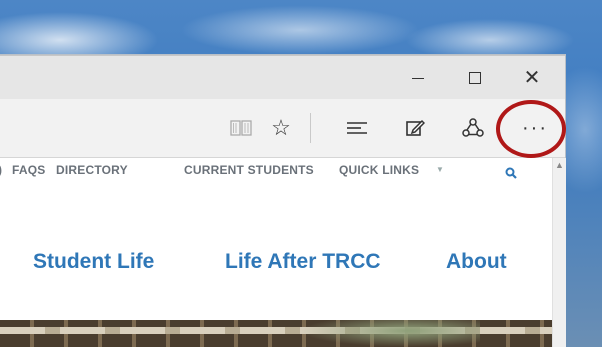  I want to click on close-icon: ✕, so click(532, 78).